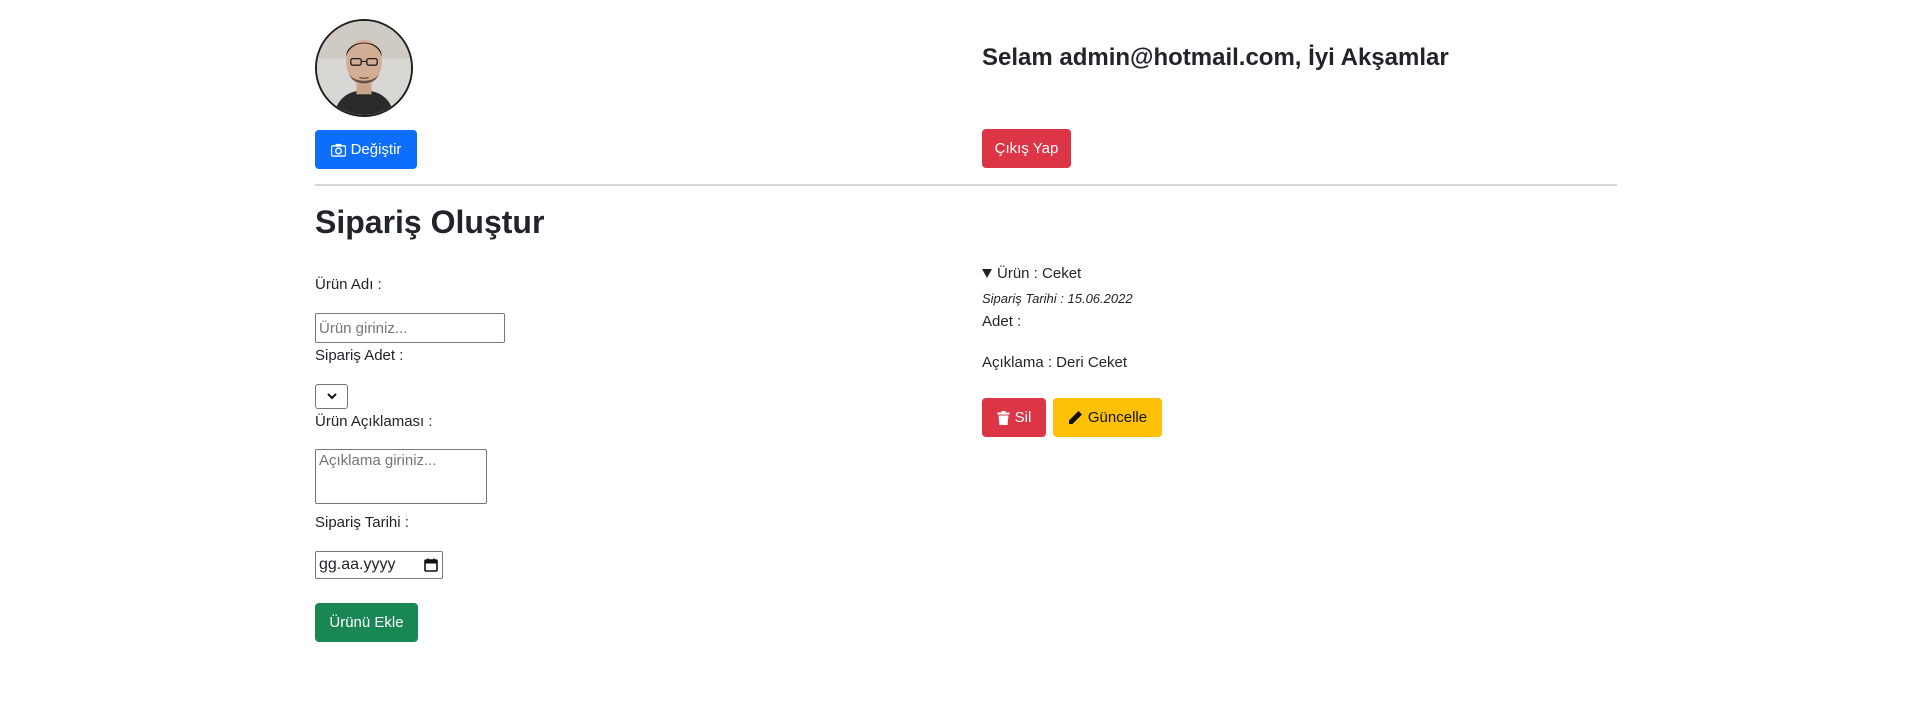 This screenshot has height=728, width=1920. I want to click on product-description-label: Ürün Açıklaması :, so click(374, 421).